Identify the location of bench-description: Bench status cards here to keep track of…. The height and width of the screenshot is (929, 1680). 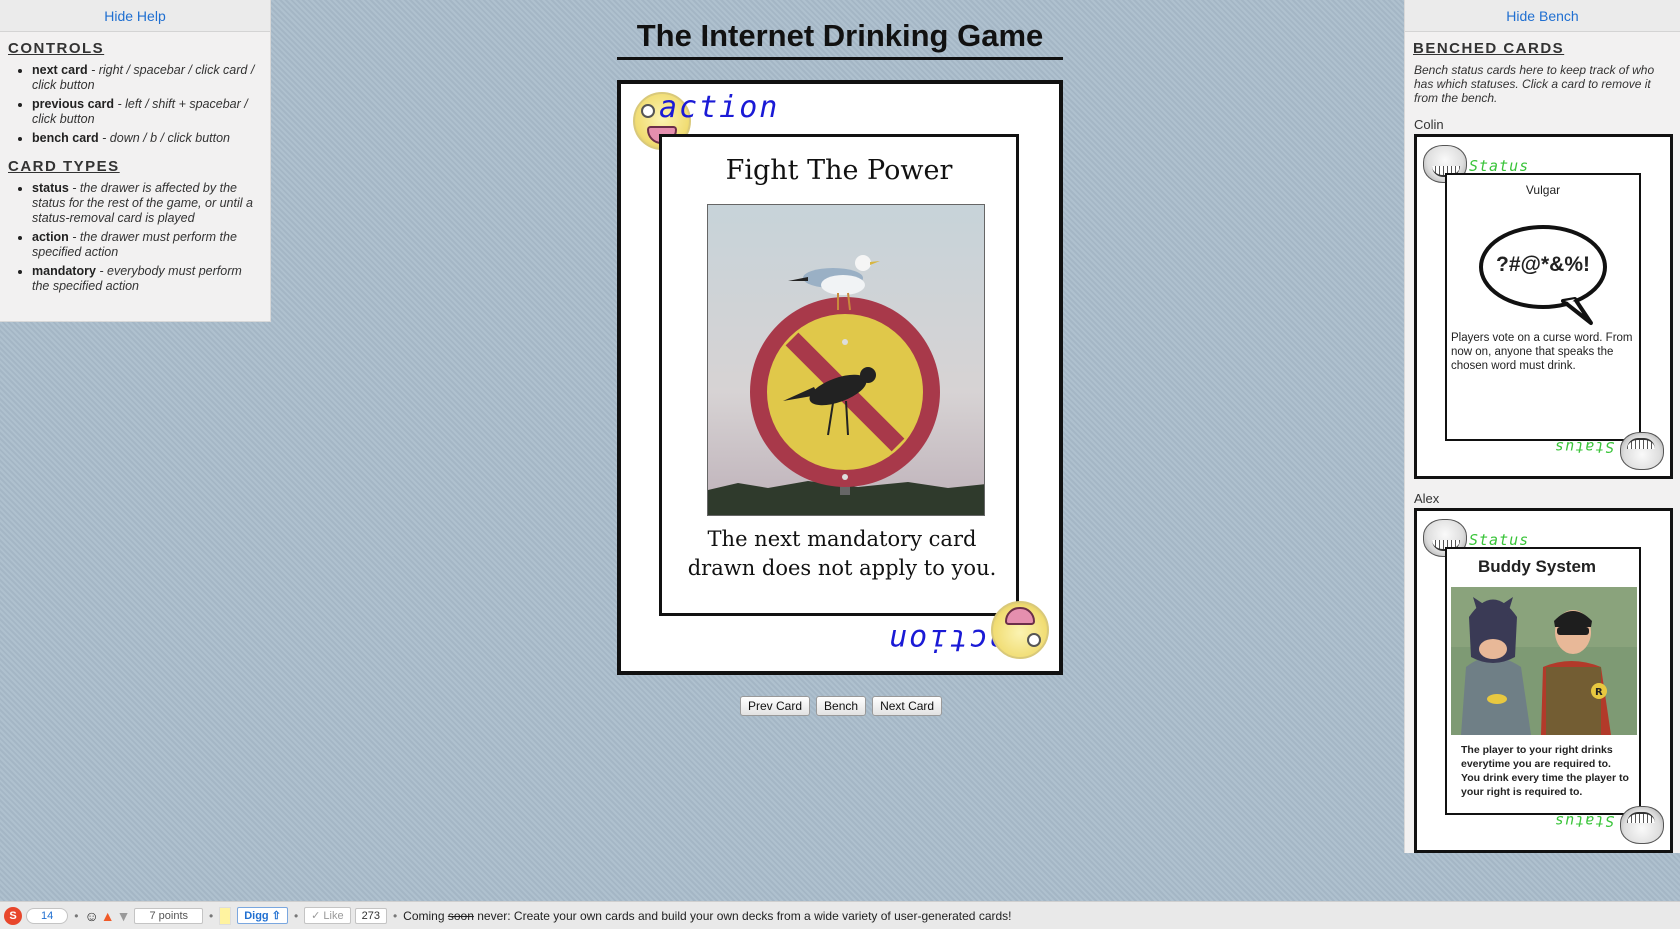
(1534, 84).